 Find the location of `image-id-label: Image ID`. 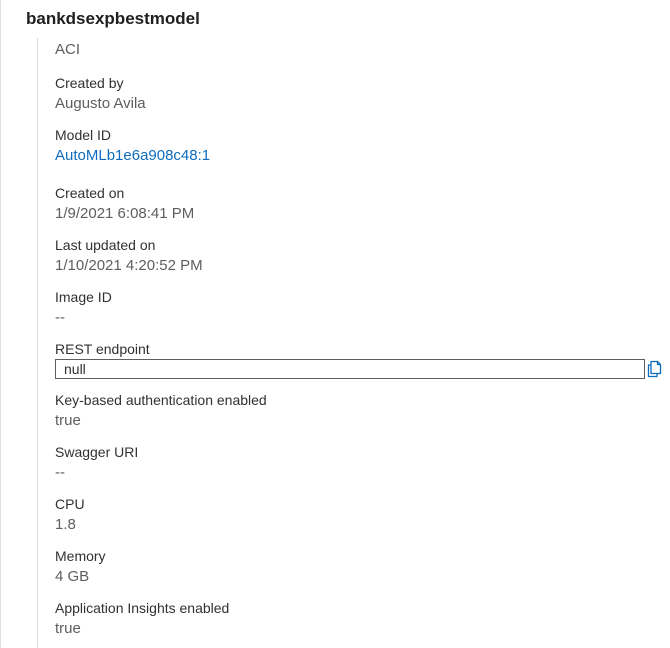

image-id-label: Image ID is located at coordinates (83, 297).